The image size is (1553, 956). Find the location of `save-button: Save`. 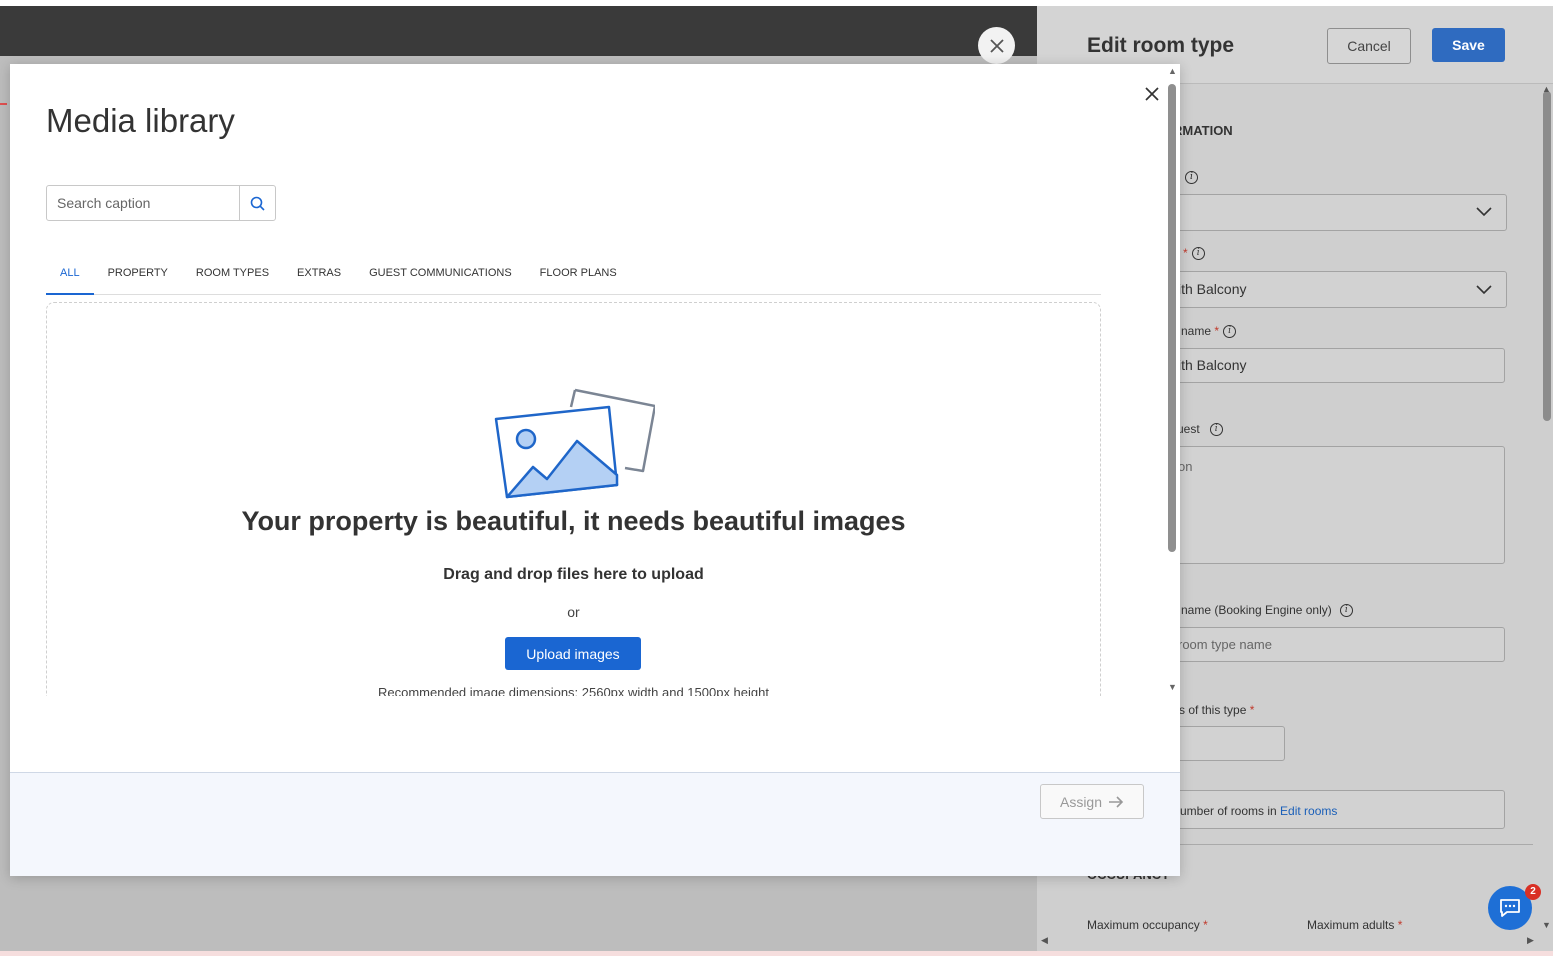

save-button: Save is located at coordinates (1468, 45).